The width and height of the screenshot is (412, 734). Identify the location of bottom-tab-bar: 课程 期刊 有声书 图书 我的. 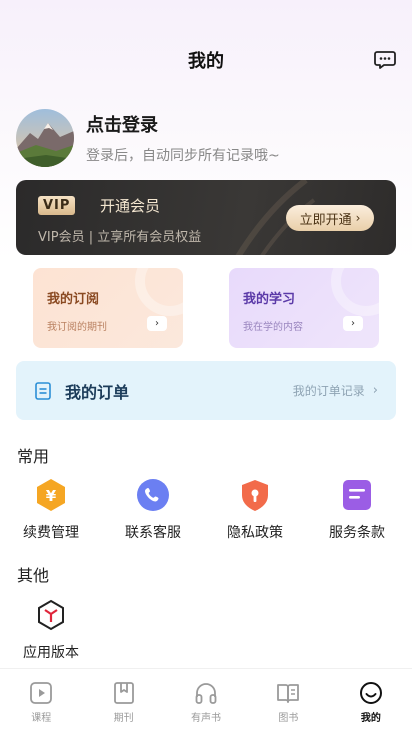
(206, 701).